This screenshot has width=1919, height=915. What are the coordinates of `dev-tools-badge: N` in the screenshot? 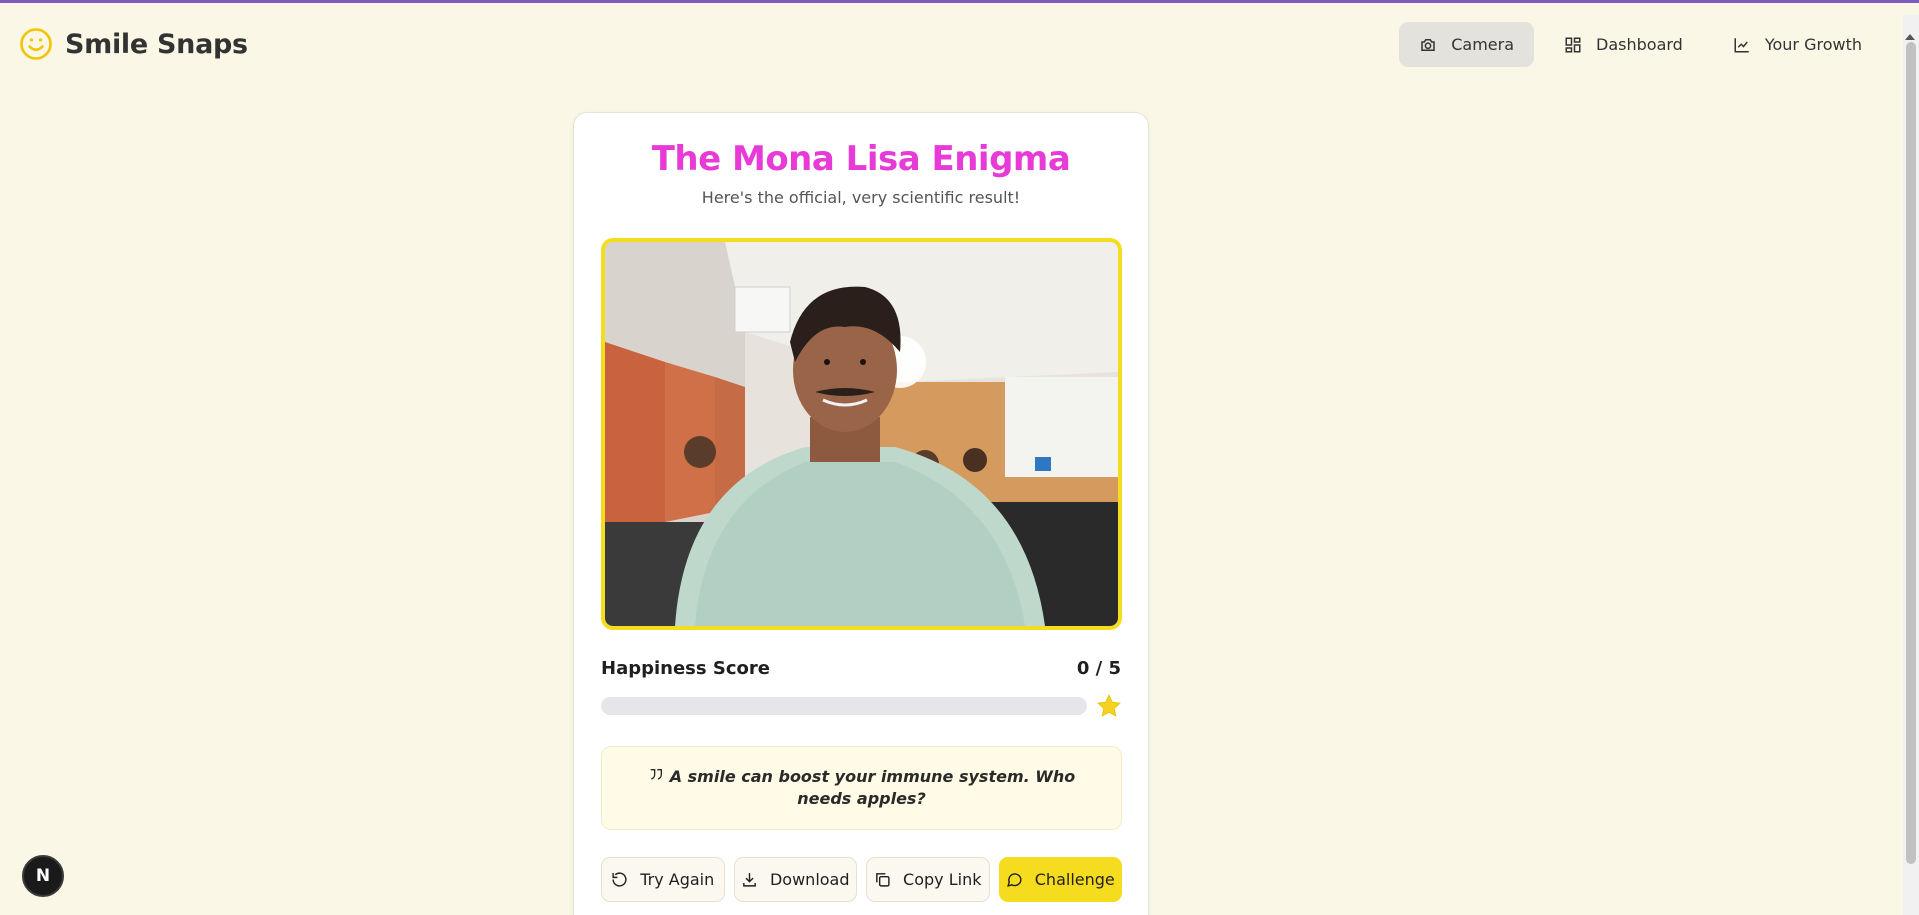 It's located at (43, 876).